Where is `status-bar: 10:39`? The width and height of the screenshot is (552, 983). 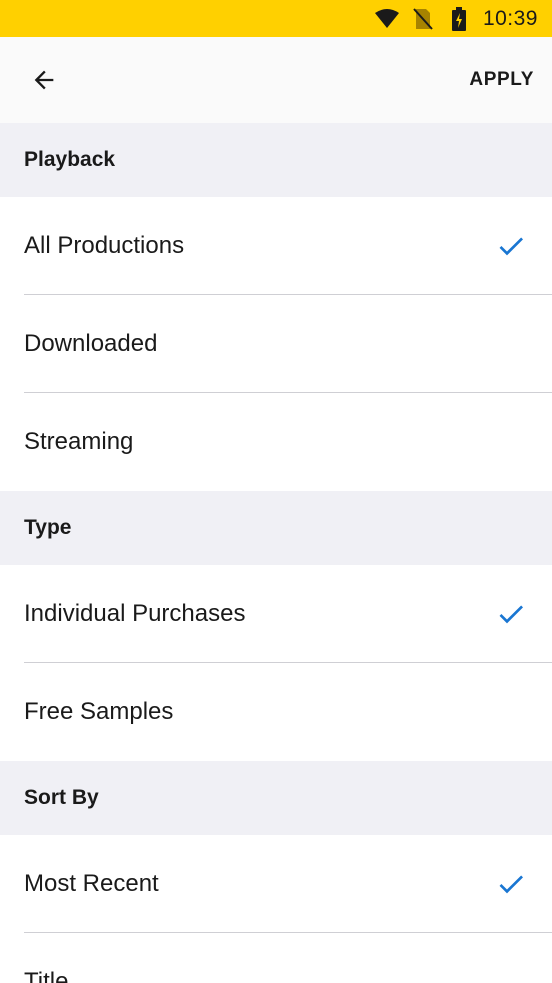
status-bar: 10:39 is located at coordinates (276, 18).